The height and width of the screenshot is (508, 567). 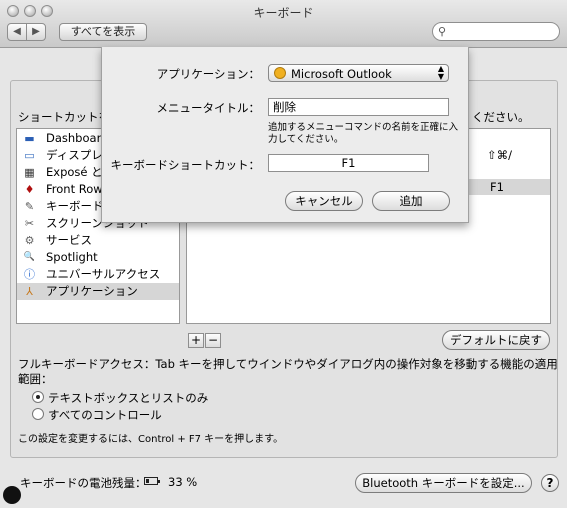 What do you see at coordinates (348, 163) in the screenshot?
I see `shortcut-field: F1` at bounding box center [348, 163].